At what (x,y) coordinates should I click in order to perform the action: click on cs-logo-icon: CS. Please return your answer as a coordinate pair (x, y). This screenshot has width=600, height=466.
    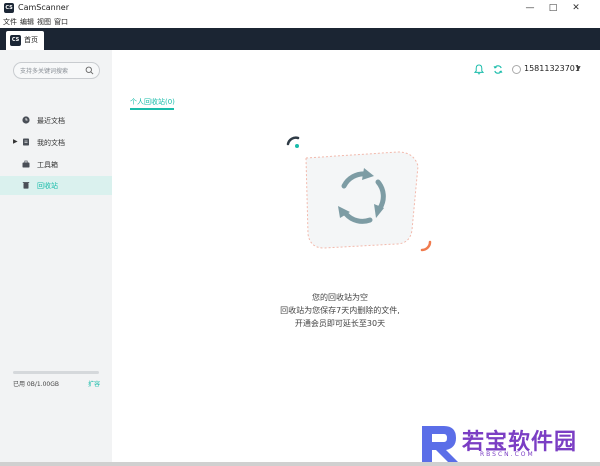
    Looking at the image, I should click on (15, 40).